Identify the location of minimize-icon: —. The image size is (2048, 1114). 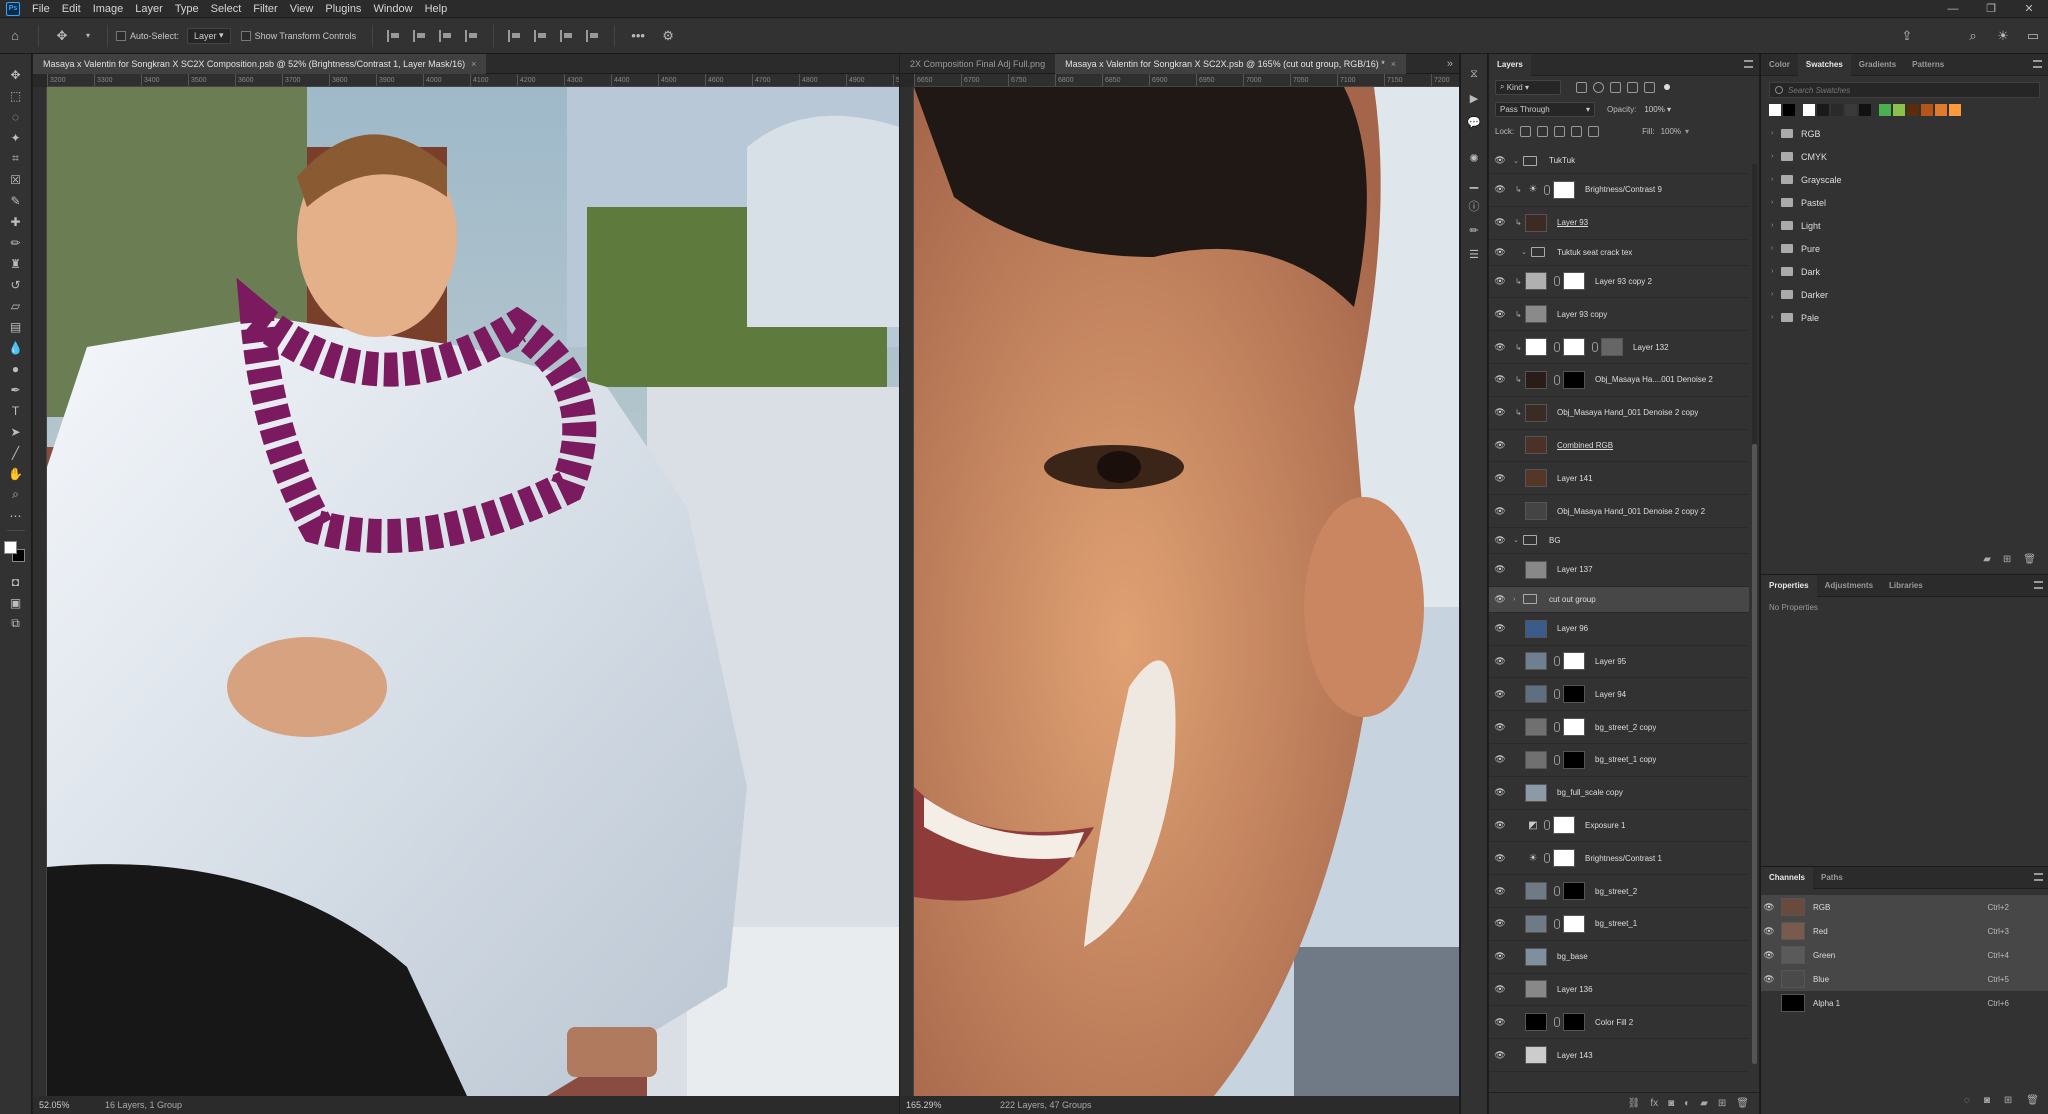
(1953, 9).